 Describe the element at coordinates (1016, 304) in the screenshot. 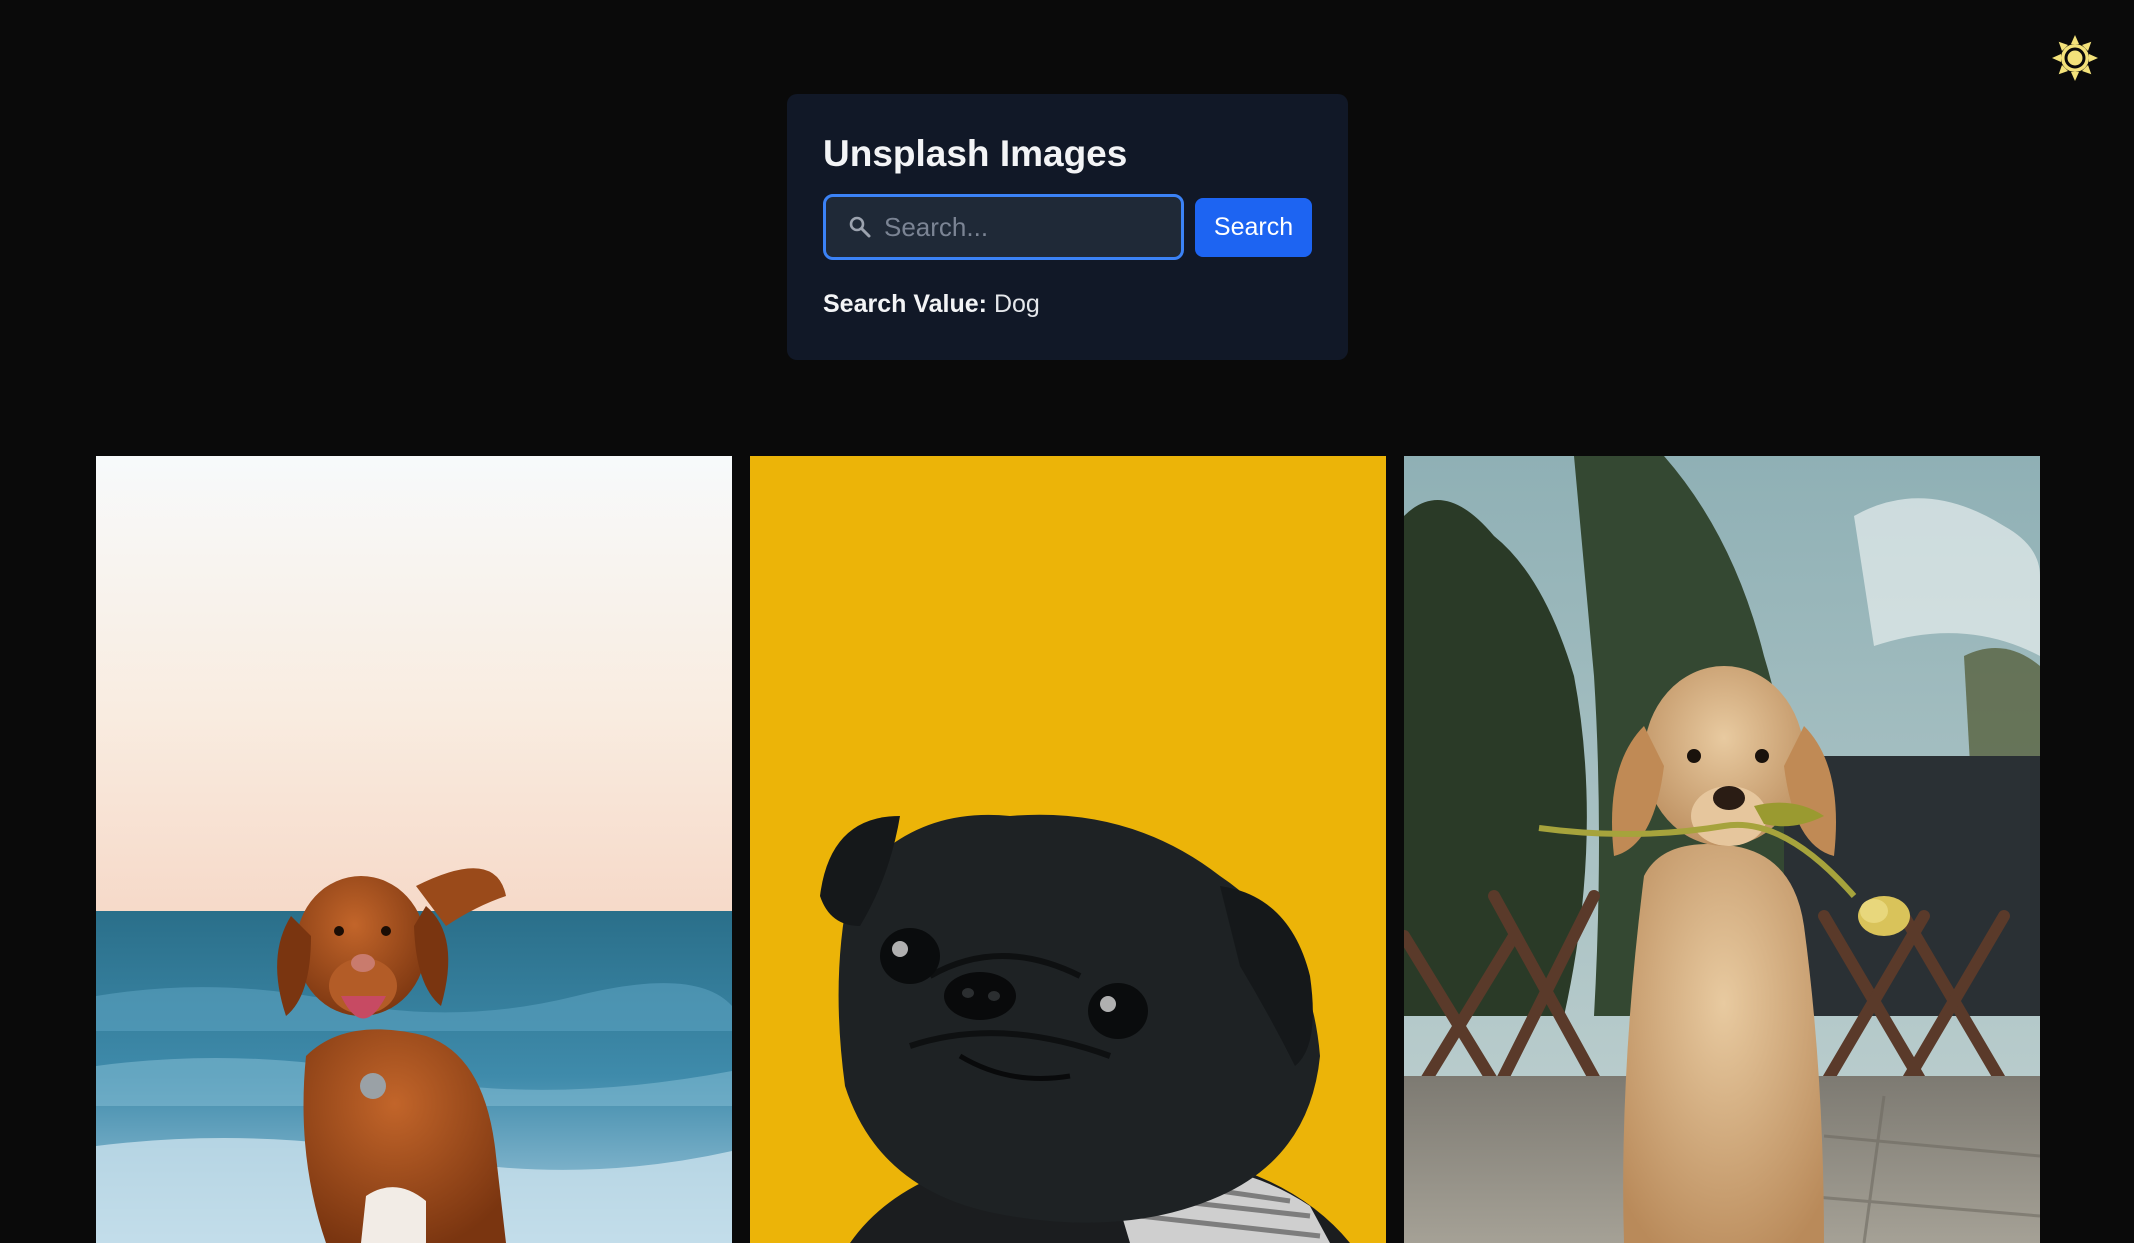

I see `search-value-text: Dog` at that location.